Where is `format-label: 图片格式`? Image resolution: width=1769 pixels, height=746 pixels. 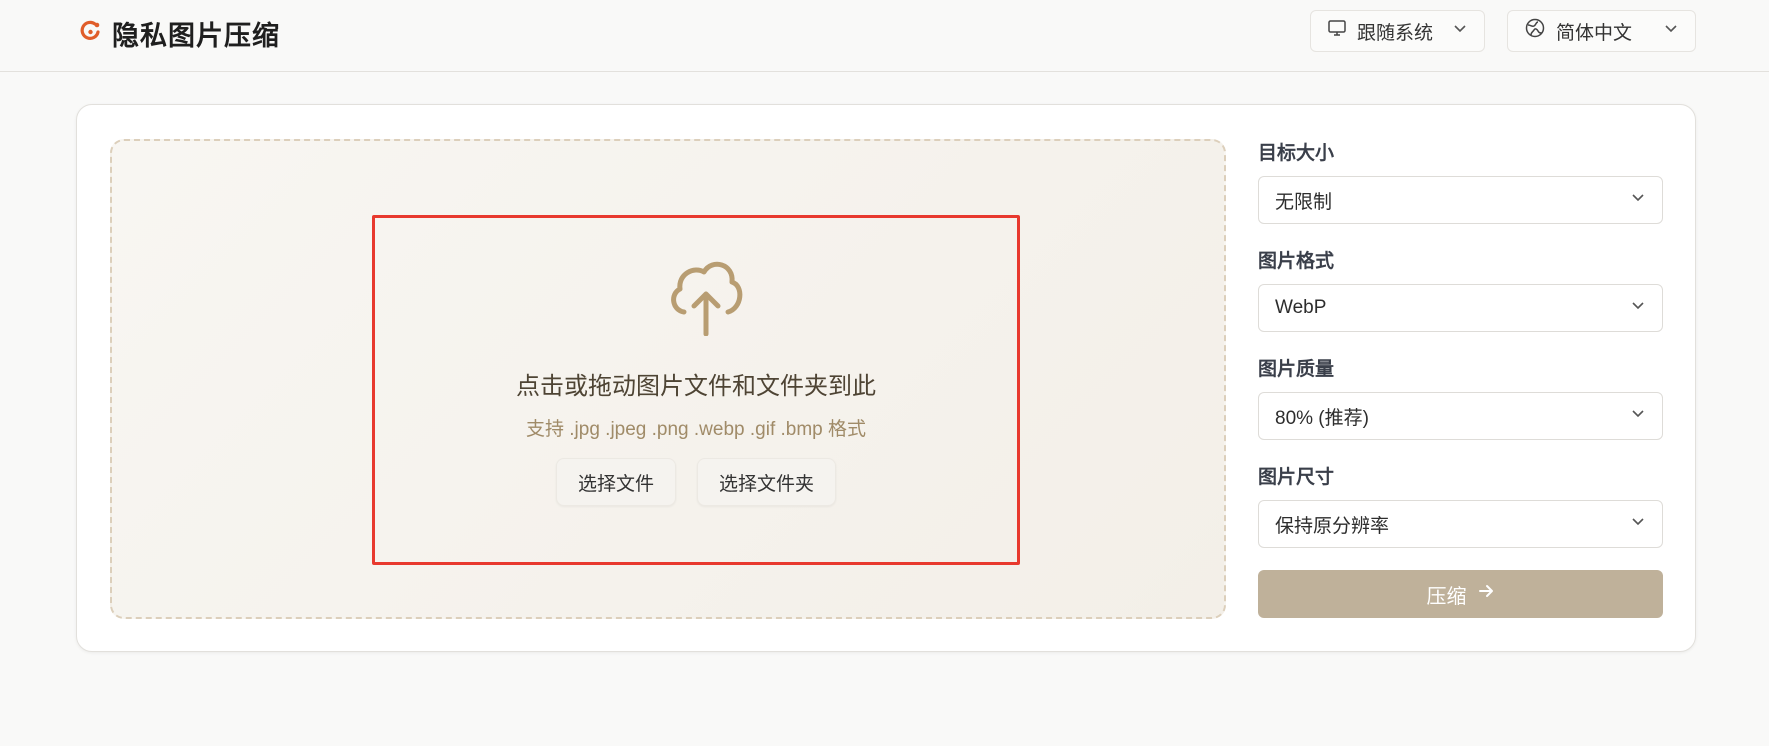
format-label: 图片格式 is located at coordinates (1296, 261).